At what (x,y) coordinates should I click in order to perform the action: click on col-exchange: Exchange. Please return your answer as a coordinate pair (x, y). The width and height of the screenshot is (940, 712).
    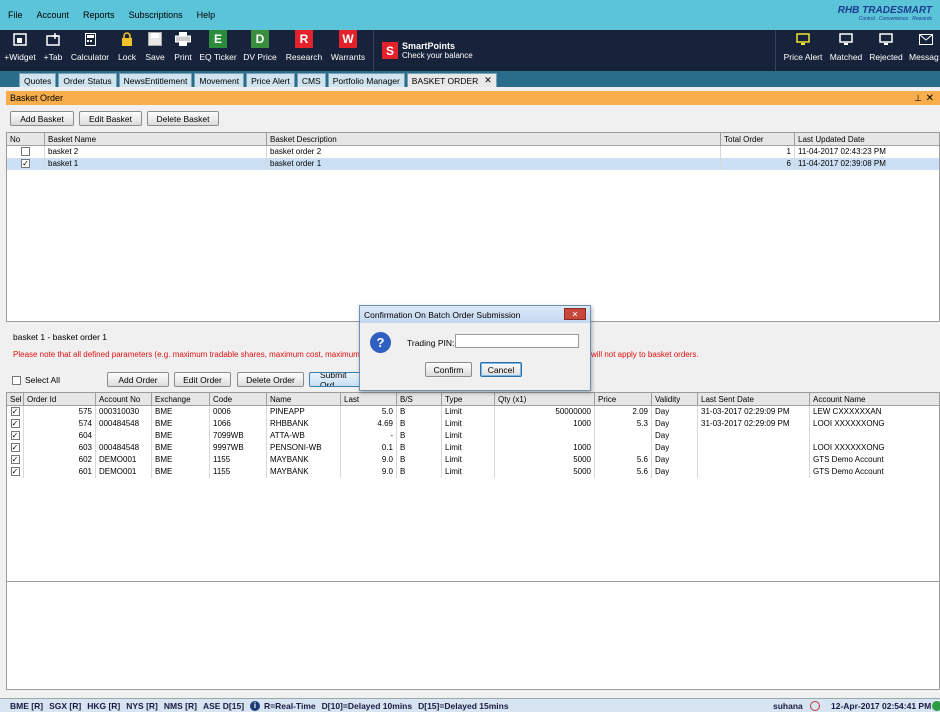
    Looking at the image, I should click on (181, 399).